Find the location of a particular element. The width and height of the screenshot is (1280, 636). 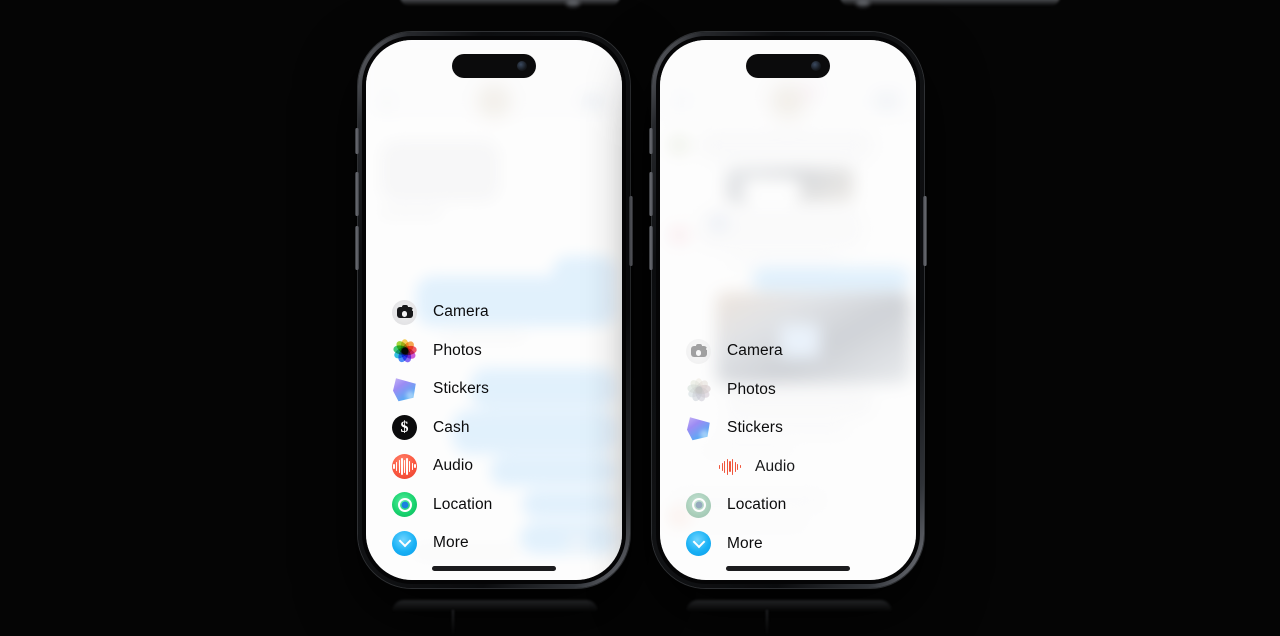

power-button-right is located at coordinates (925, 231).